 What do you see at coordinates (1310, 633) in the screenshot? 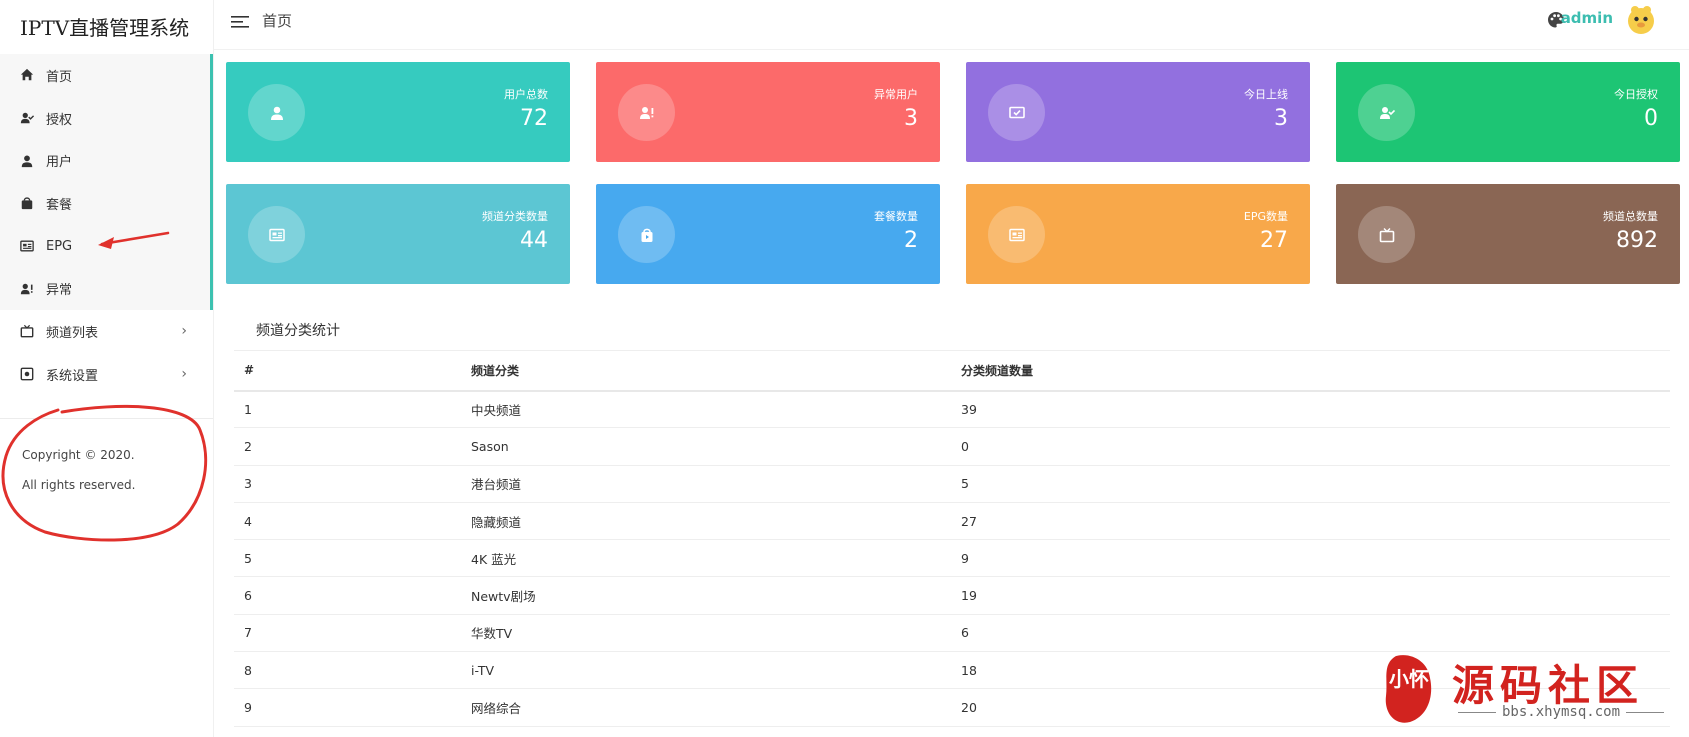
I see `cell-count: 6` at bounding box center [1310, 633].